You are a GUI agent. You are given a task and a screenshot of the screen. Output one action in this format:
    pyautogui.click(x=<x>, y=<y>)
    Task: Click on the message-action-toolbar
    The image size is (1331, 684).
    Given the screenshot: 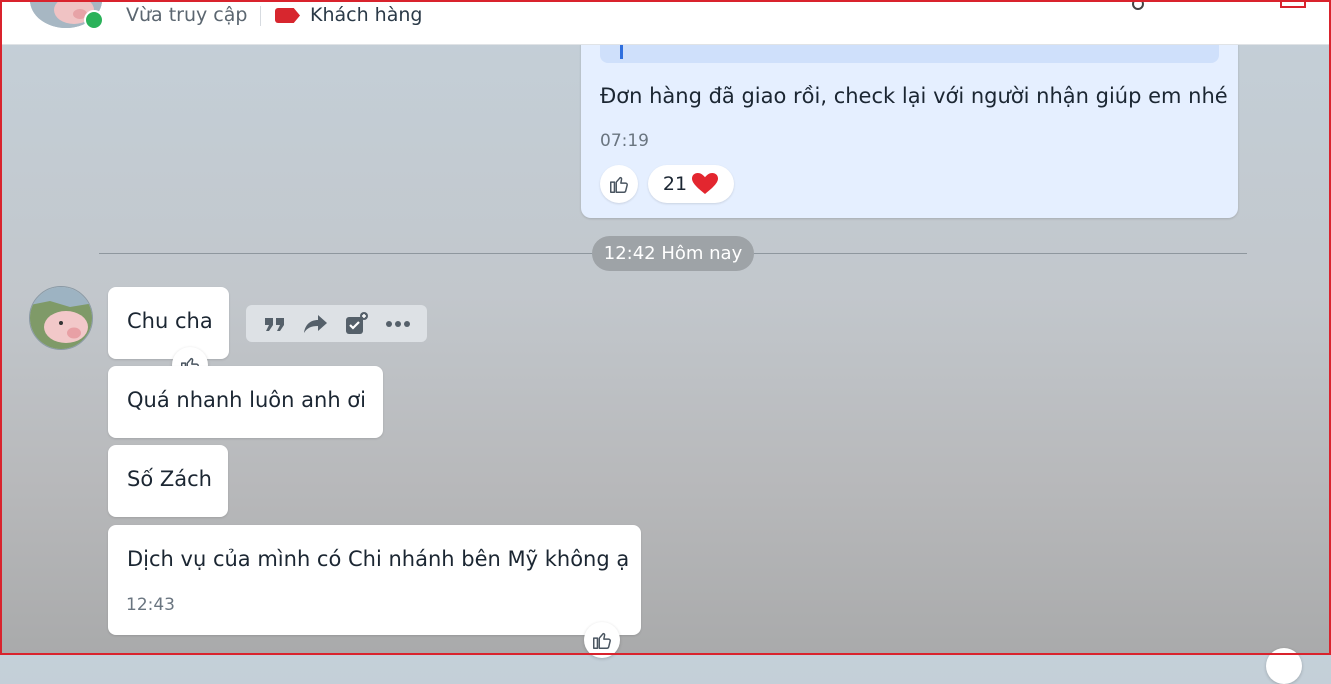 What is the action you would take?
    pyautogui.click(x=336, y=323)
    